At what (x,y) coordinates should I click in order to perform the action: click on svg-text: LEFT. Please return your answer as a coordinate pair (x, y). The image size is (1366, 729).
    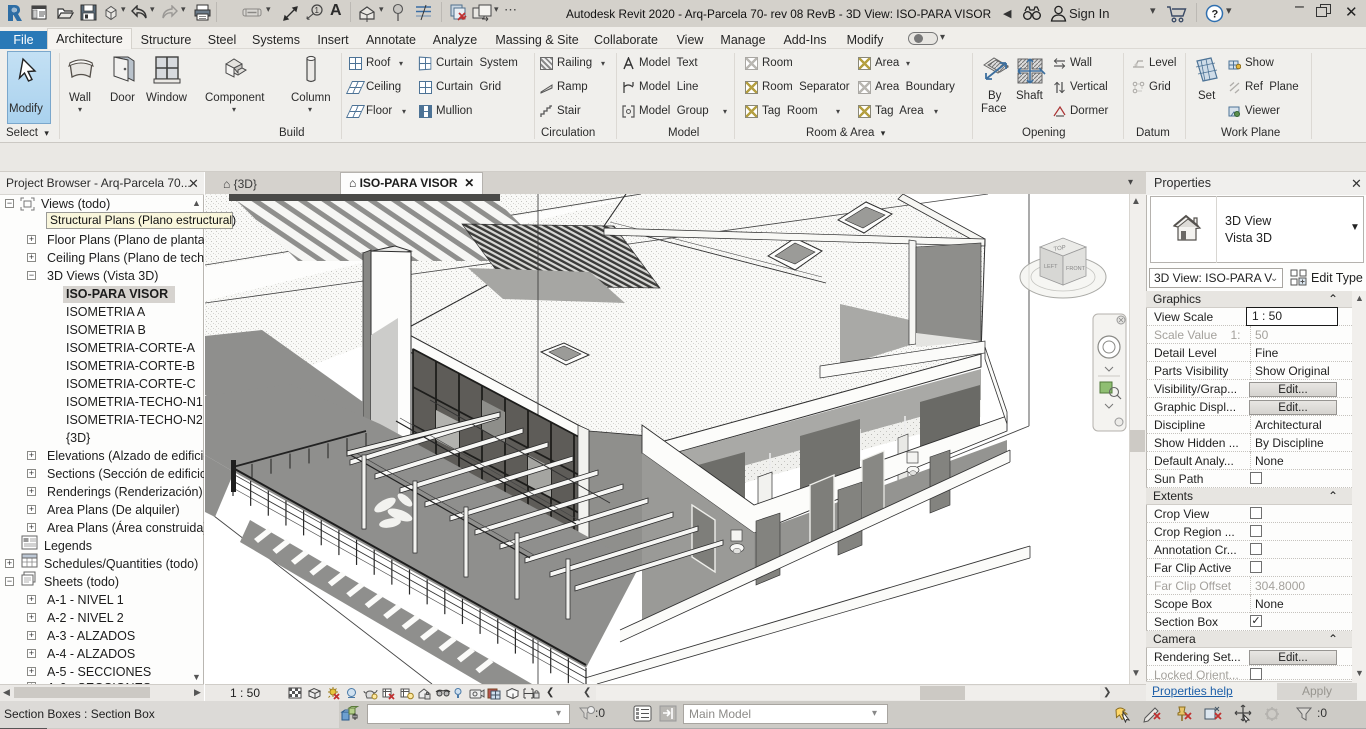
    Looking at the image, I should click on (1051, 267).